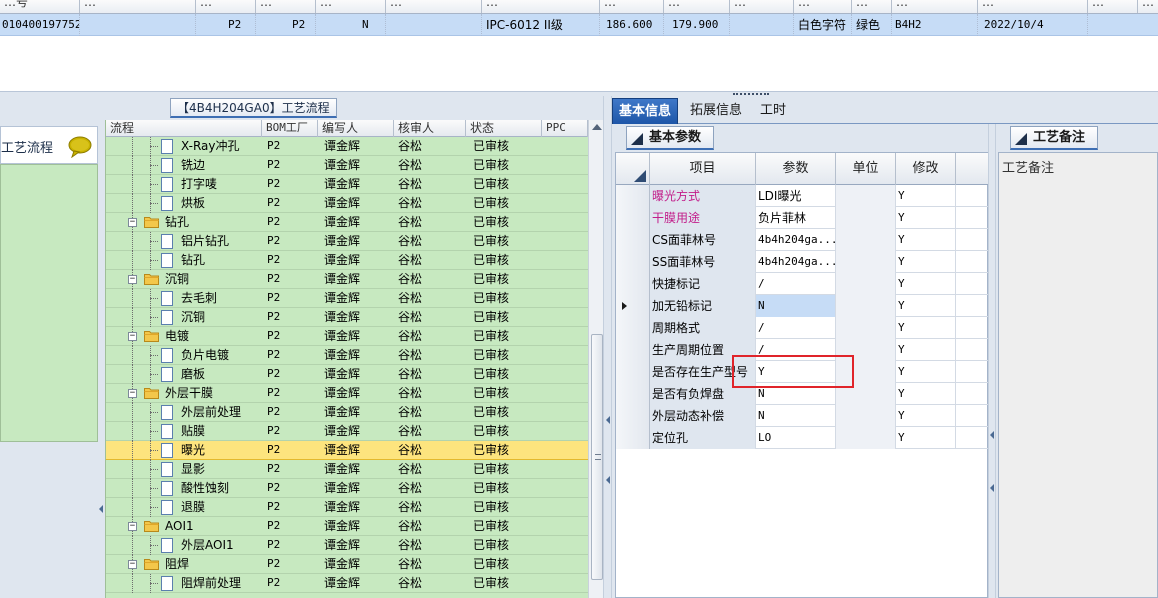 This screenshot has width=1158, height=598. What do you see at coordinates (347, 450) in the screenshot?
I see `tree-row: 曝光 P2 谭金辉 谷松 已审核` at bounding box center [347, 450].